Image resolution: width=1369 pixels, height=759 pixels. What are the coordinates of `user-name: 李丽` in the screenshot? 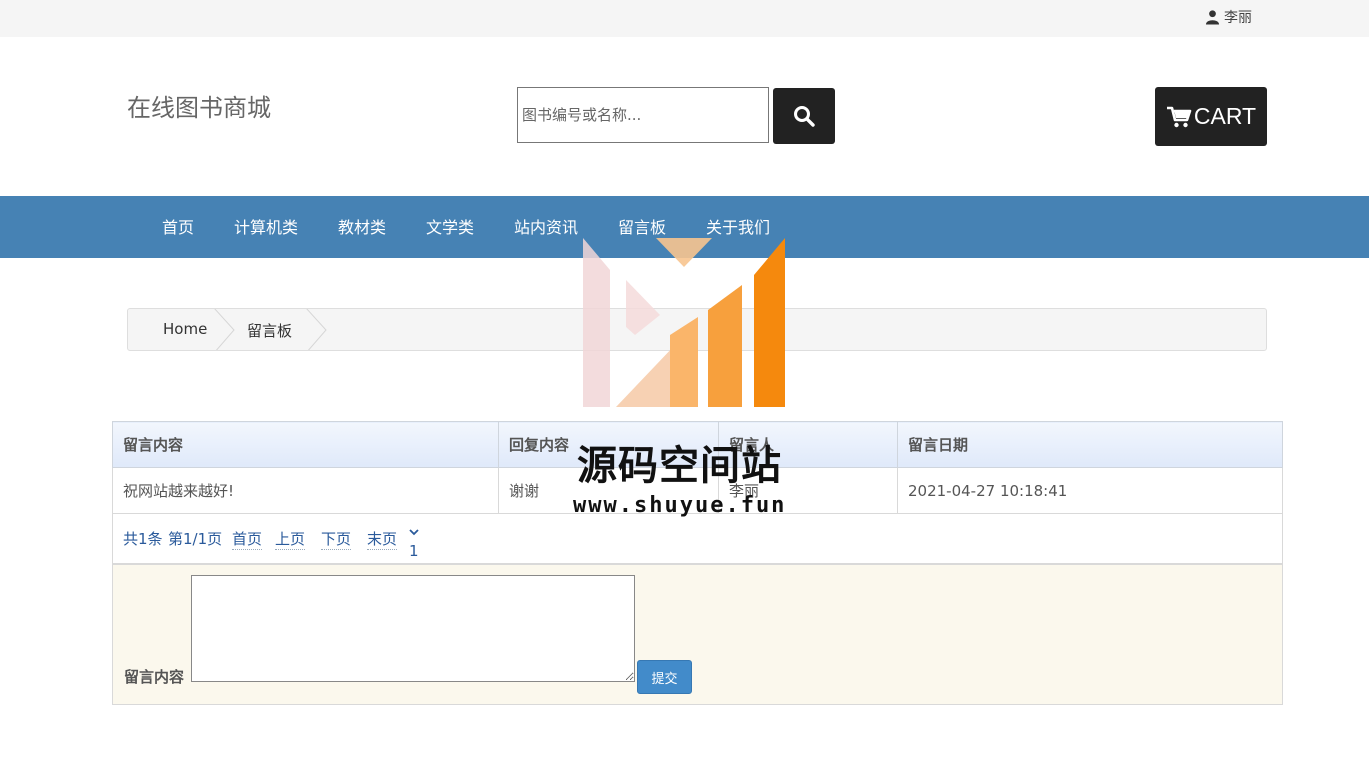 It's located at (1238, 18).